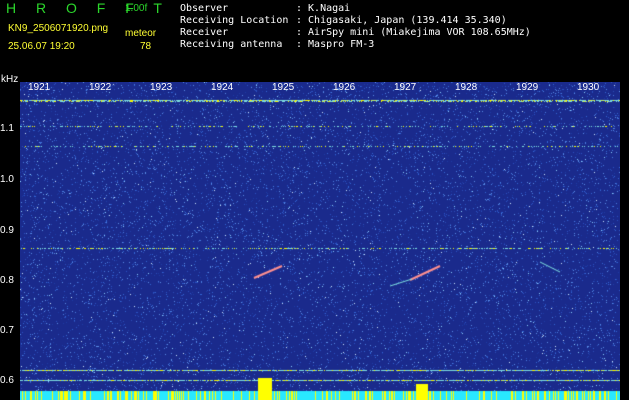 The width and height of the screenshot is (629, 400). What do you see at coordinates (7, 128) in the screenshot?
I see `y-tick-label: 1.1` at bounding box center [7, 128].